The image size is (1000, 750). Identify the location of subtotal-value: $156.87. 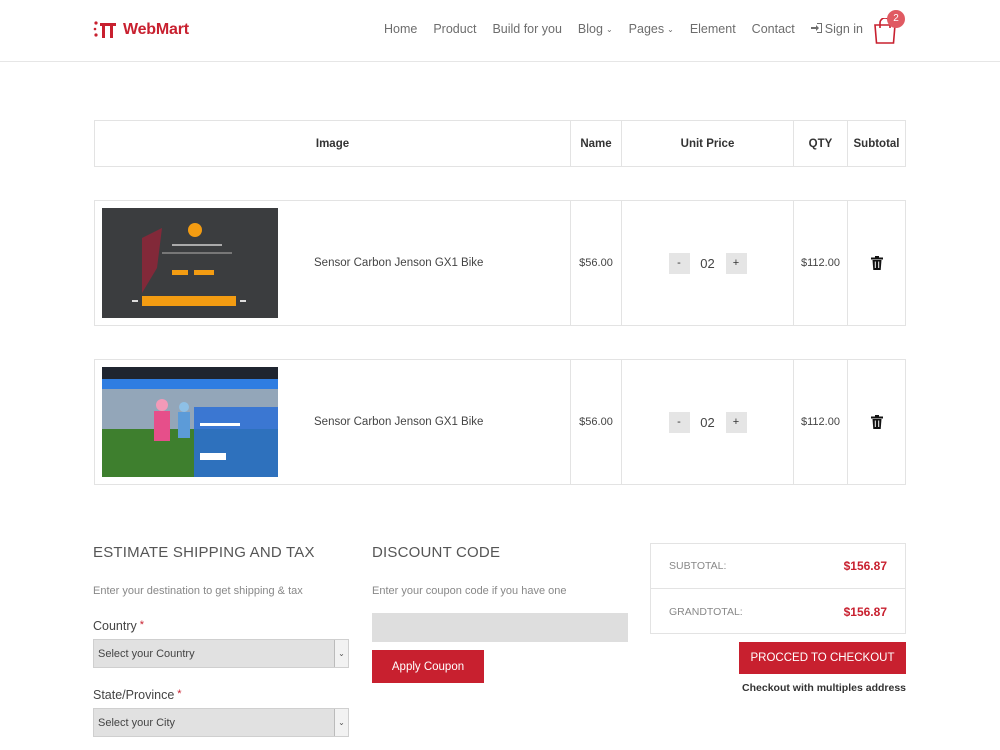
(865, 566).